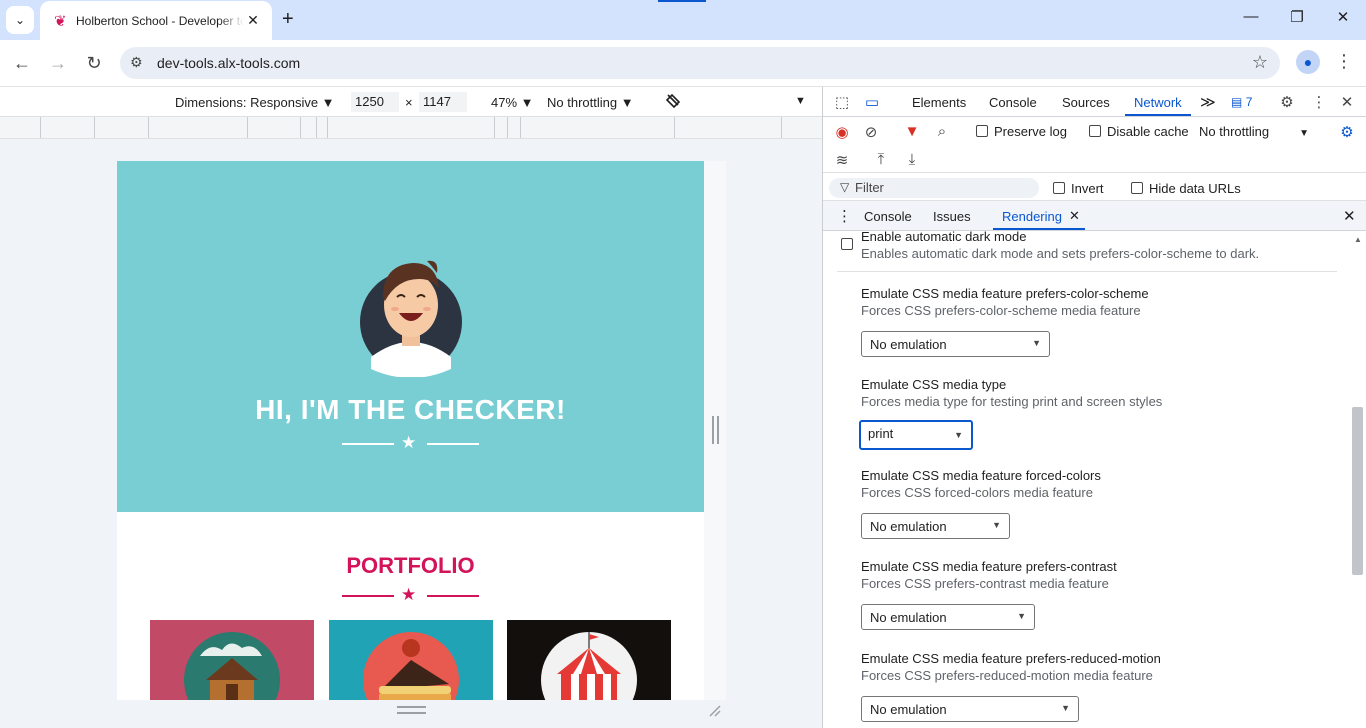 The image size is (1366, 728). What do you see at coordinates (156, 20) in the screenshot?
I see `browser-tab: ❦ Holberton School - Developer tools ✕` at bounding box center [156, 20].